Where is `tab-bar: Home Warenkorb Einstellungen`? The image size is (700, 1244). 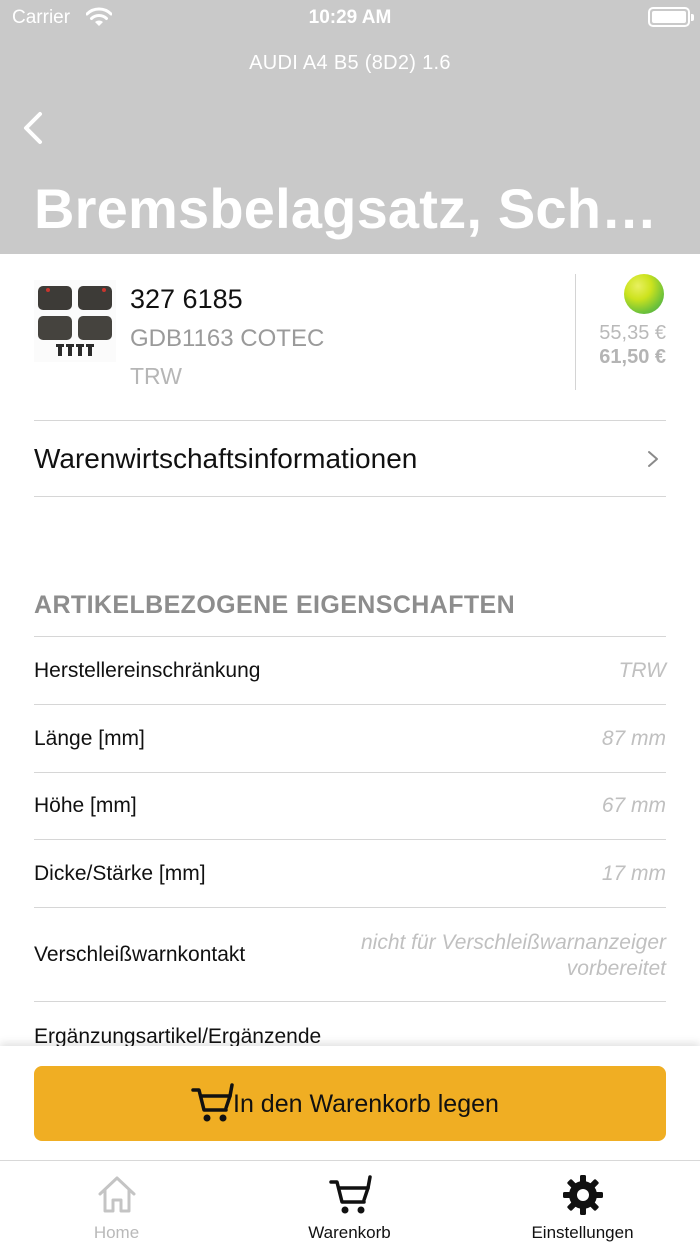
tab-bar: Home Warenkorb Einstellungen is located at coordinates (350, 1202).